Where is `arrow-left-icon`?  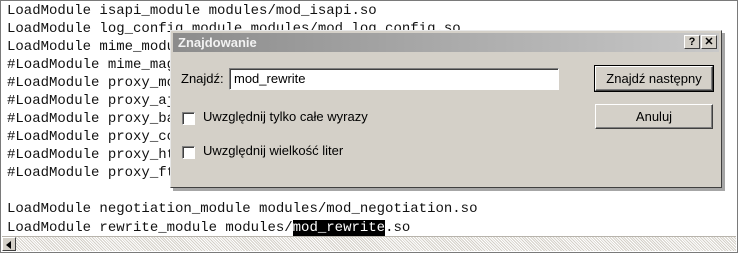 arrow-left-icon is located at coordinates (8, 245).